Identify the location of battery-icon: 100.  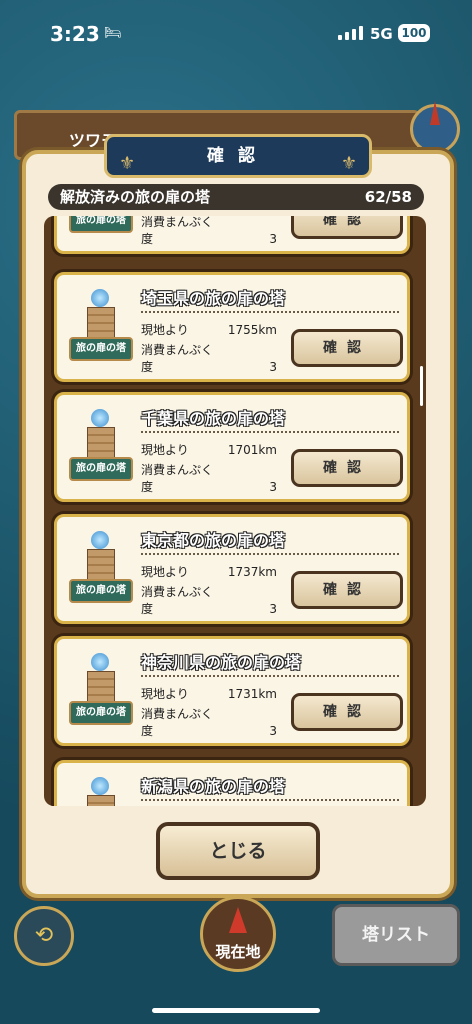
(414, 33).